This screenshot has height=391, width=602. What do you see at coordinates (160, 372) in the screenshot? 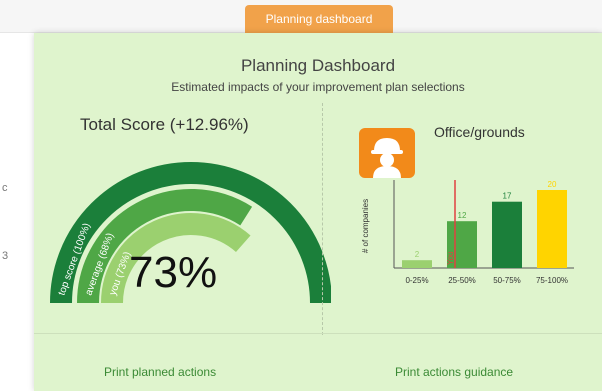
I see `print-planned-actions-button: Print planned actions` at bounding box center [160, 372].